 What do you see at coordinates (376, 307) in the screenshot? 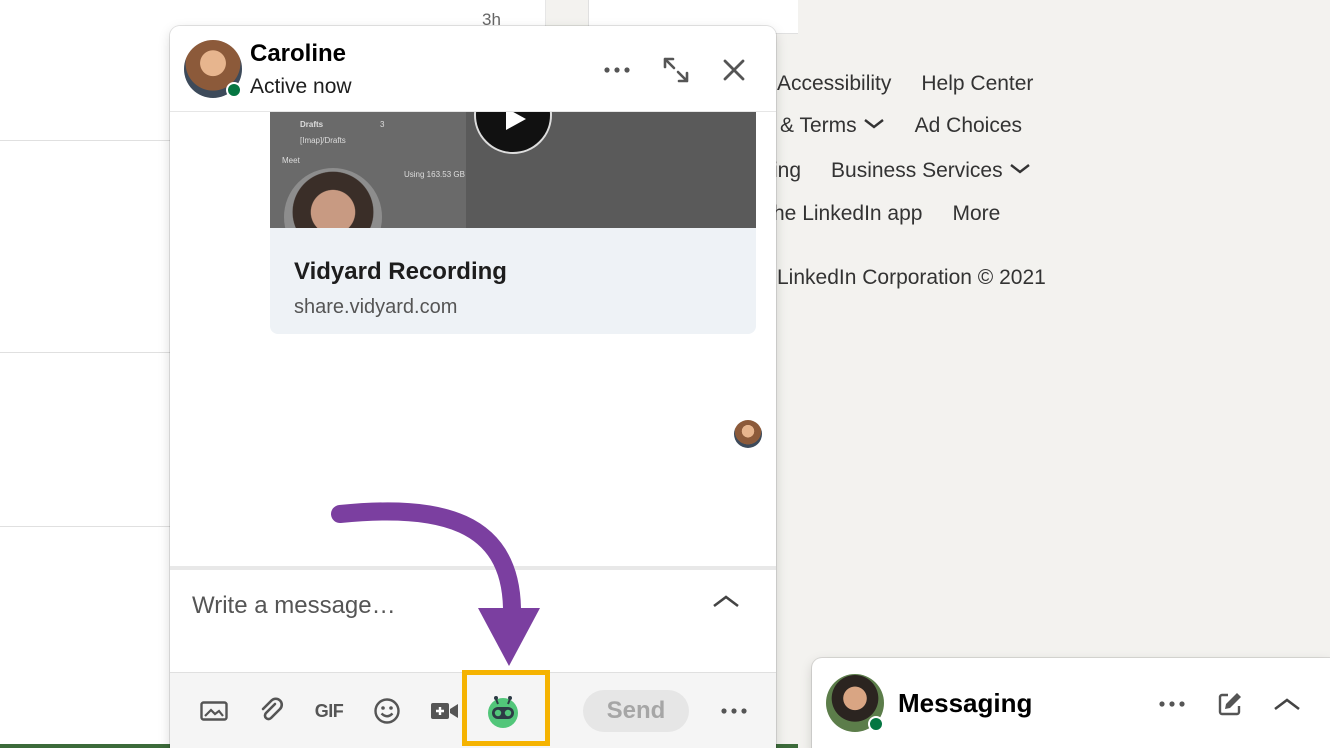
I see `link-preview-url: share.vidyard.com` at bounding box center [376, 307].